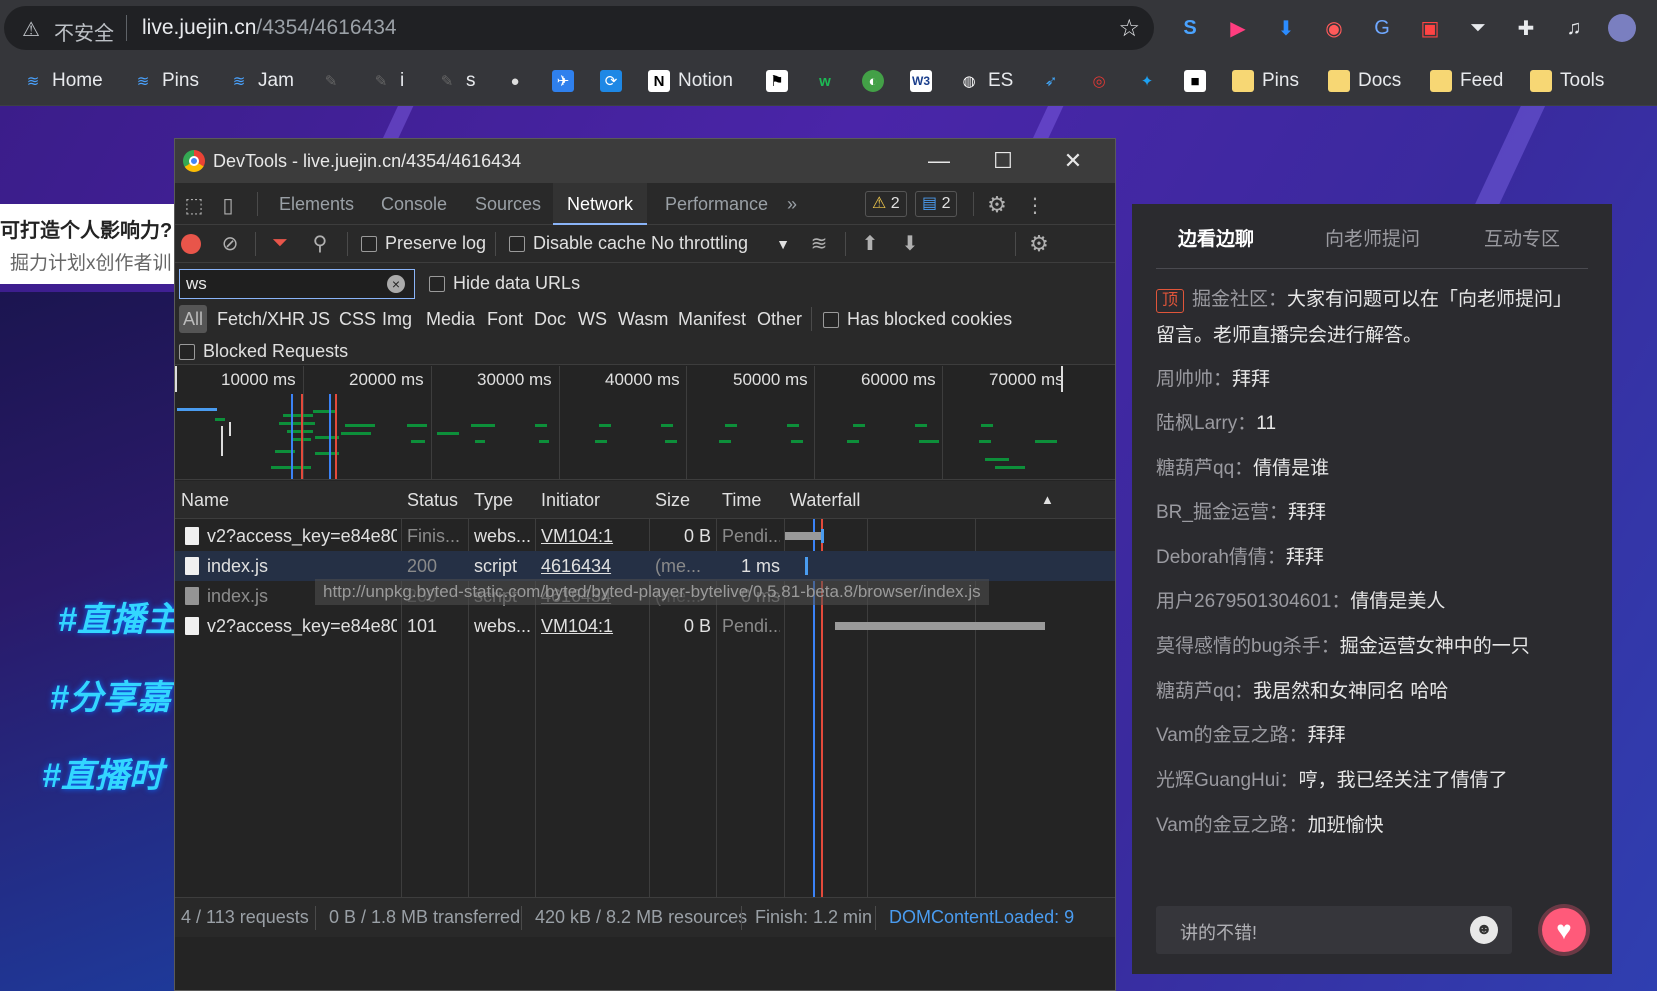 The image size is (1657, 991). Describe the element at coordinates (716, 204) in the screenshot. I see `tab-performance: Performance` at that location.